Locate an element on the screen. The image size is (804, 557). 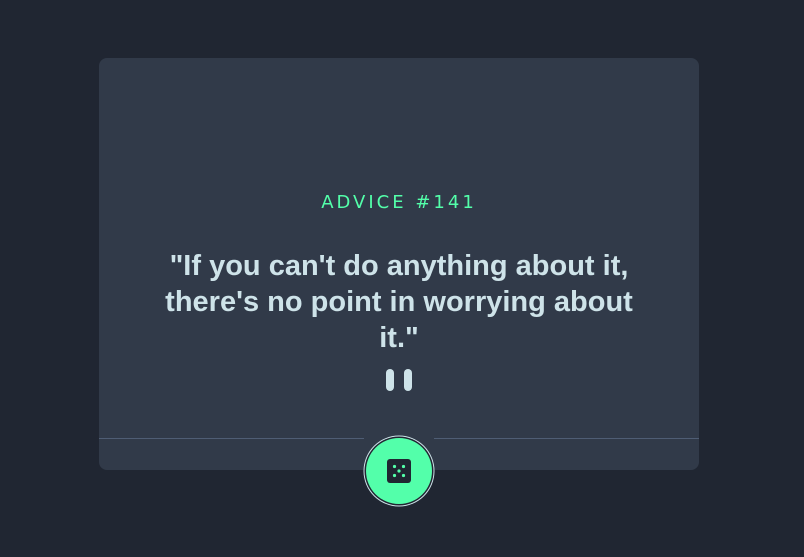
pause-bar-left is located at coordinates (390, 380).